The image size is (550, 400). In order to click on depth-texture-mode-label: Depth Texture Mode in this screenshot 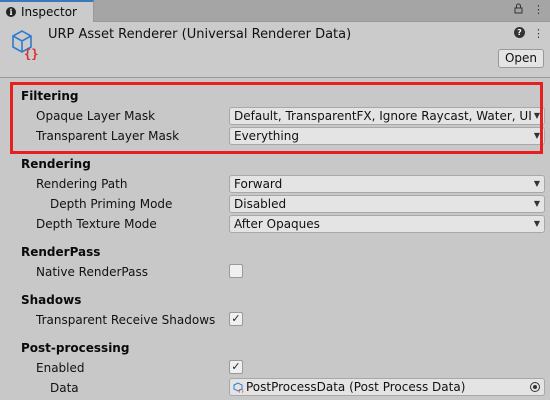, I will do `click(96, 224)`.